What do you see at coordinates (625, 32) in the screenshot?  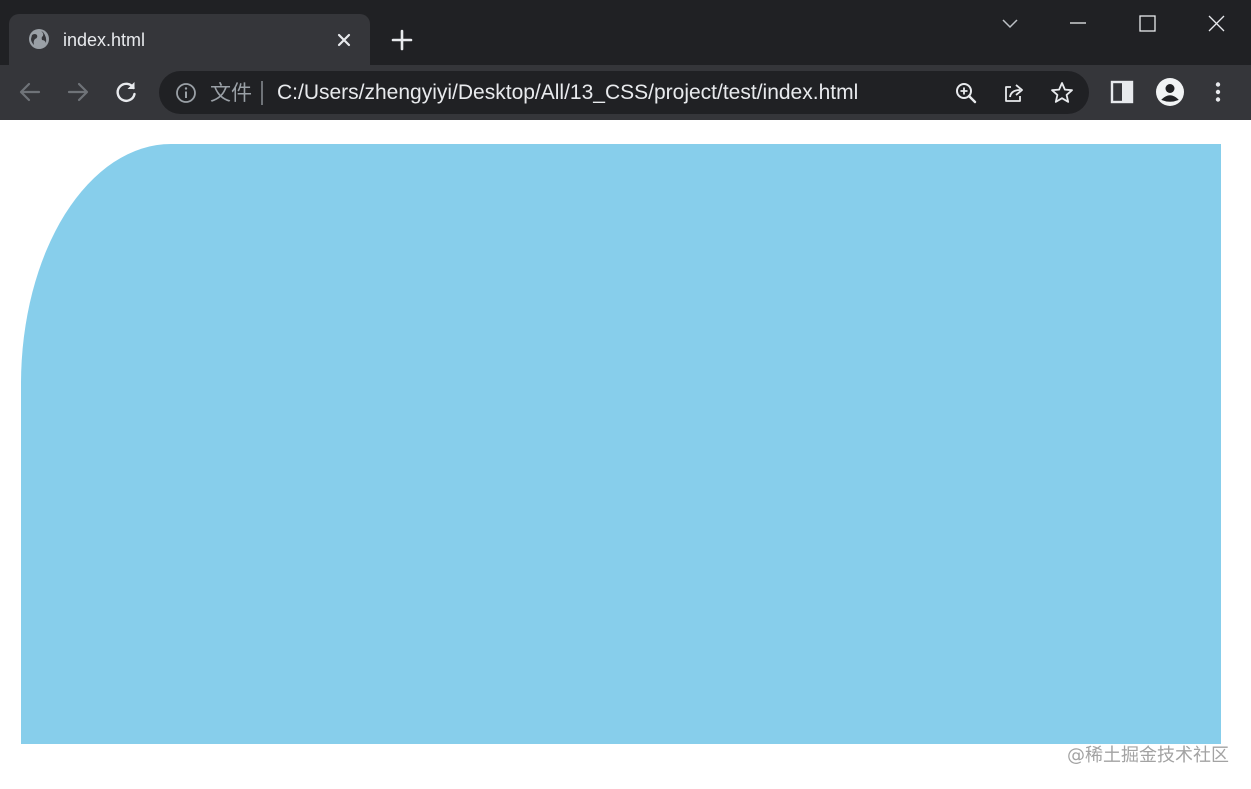 I see `tab-strip: index.html` at bounding box center [625, 32].